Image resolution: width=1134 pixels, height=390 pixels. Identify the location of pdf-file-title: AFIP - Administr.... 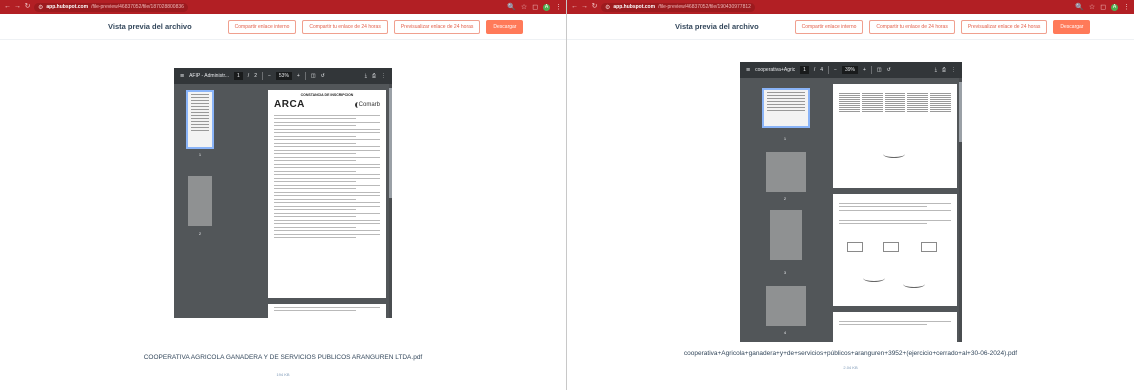
(209, 76).